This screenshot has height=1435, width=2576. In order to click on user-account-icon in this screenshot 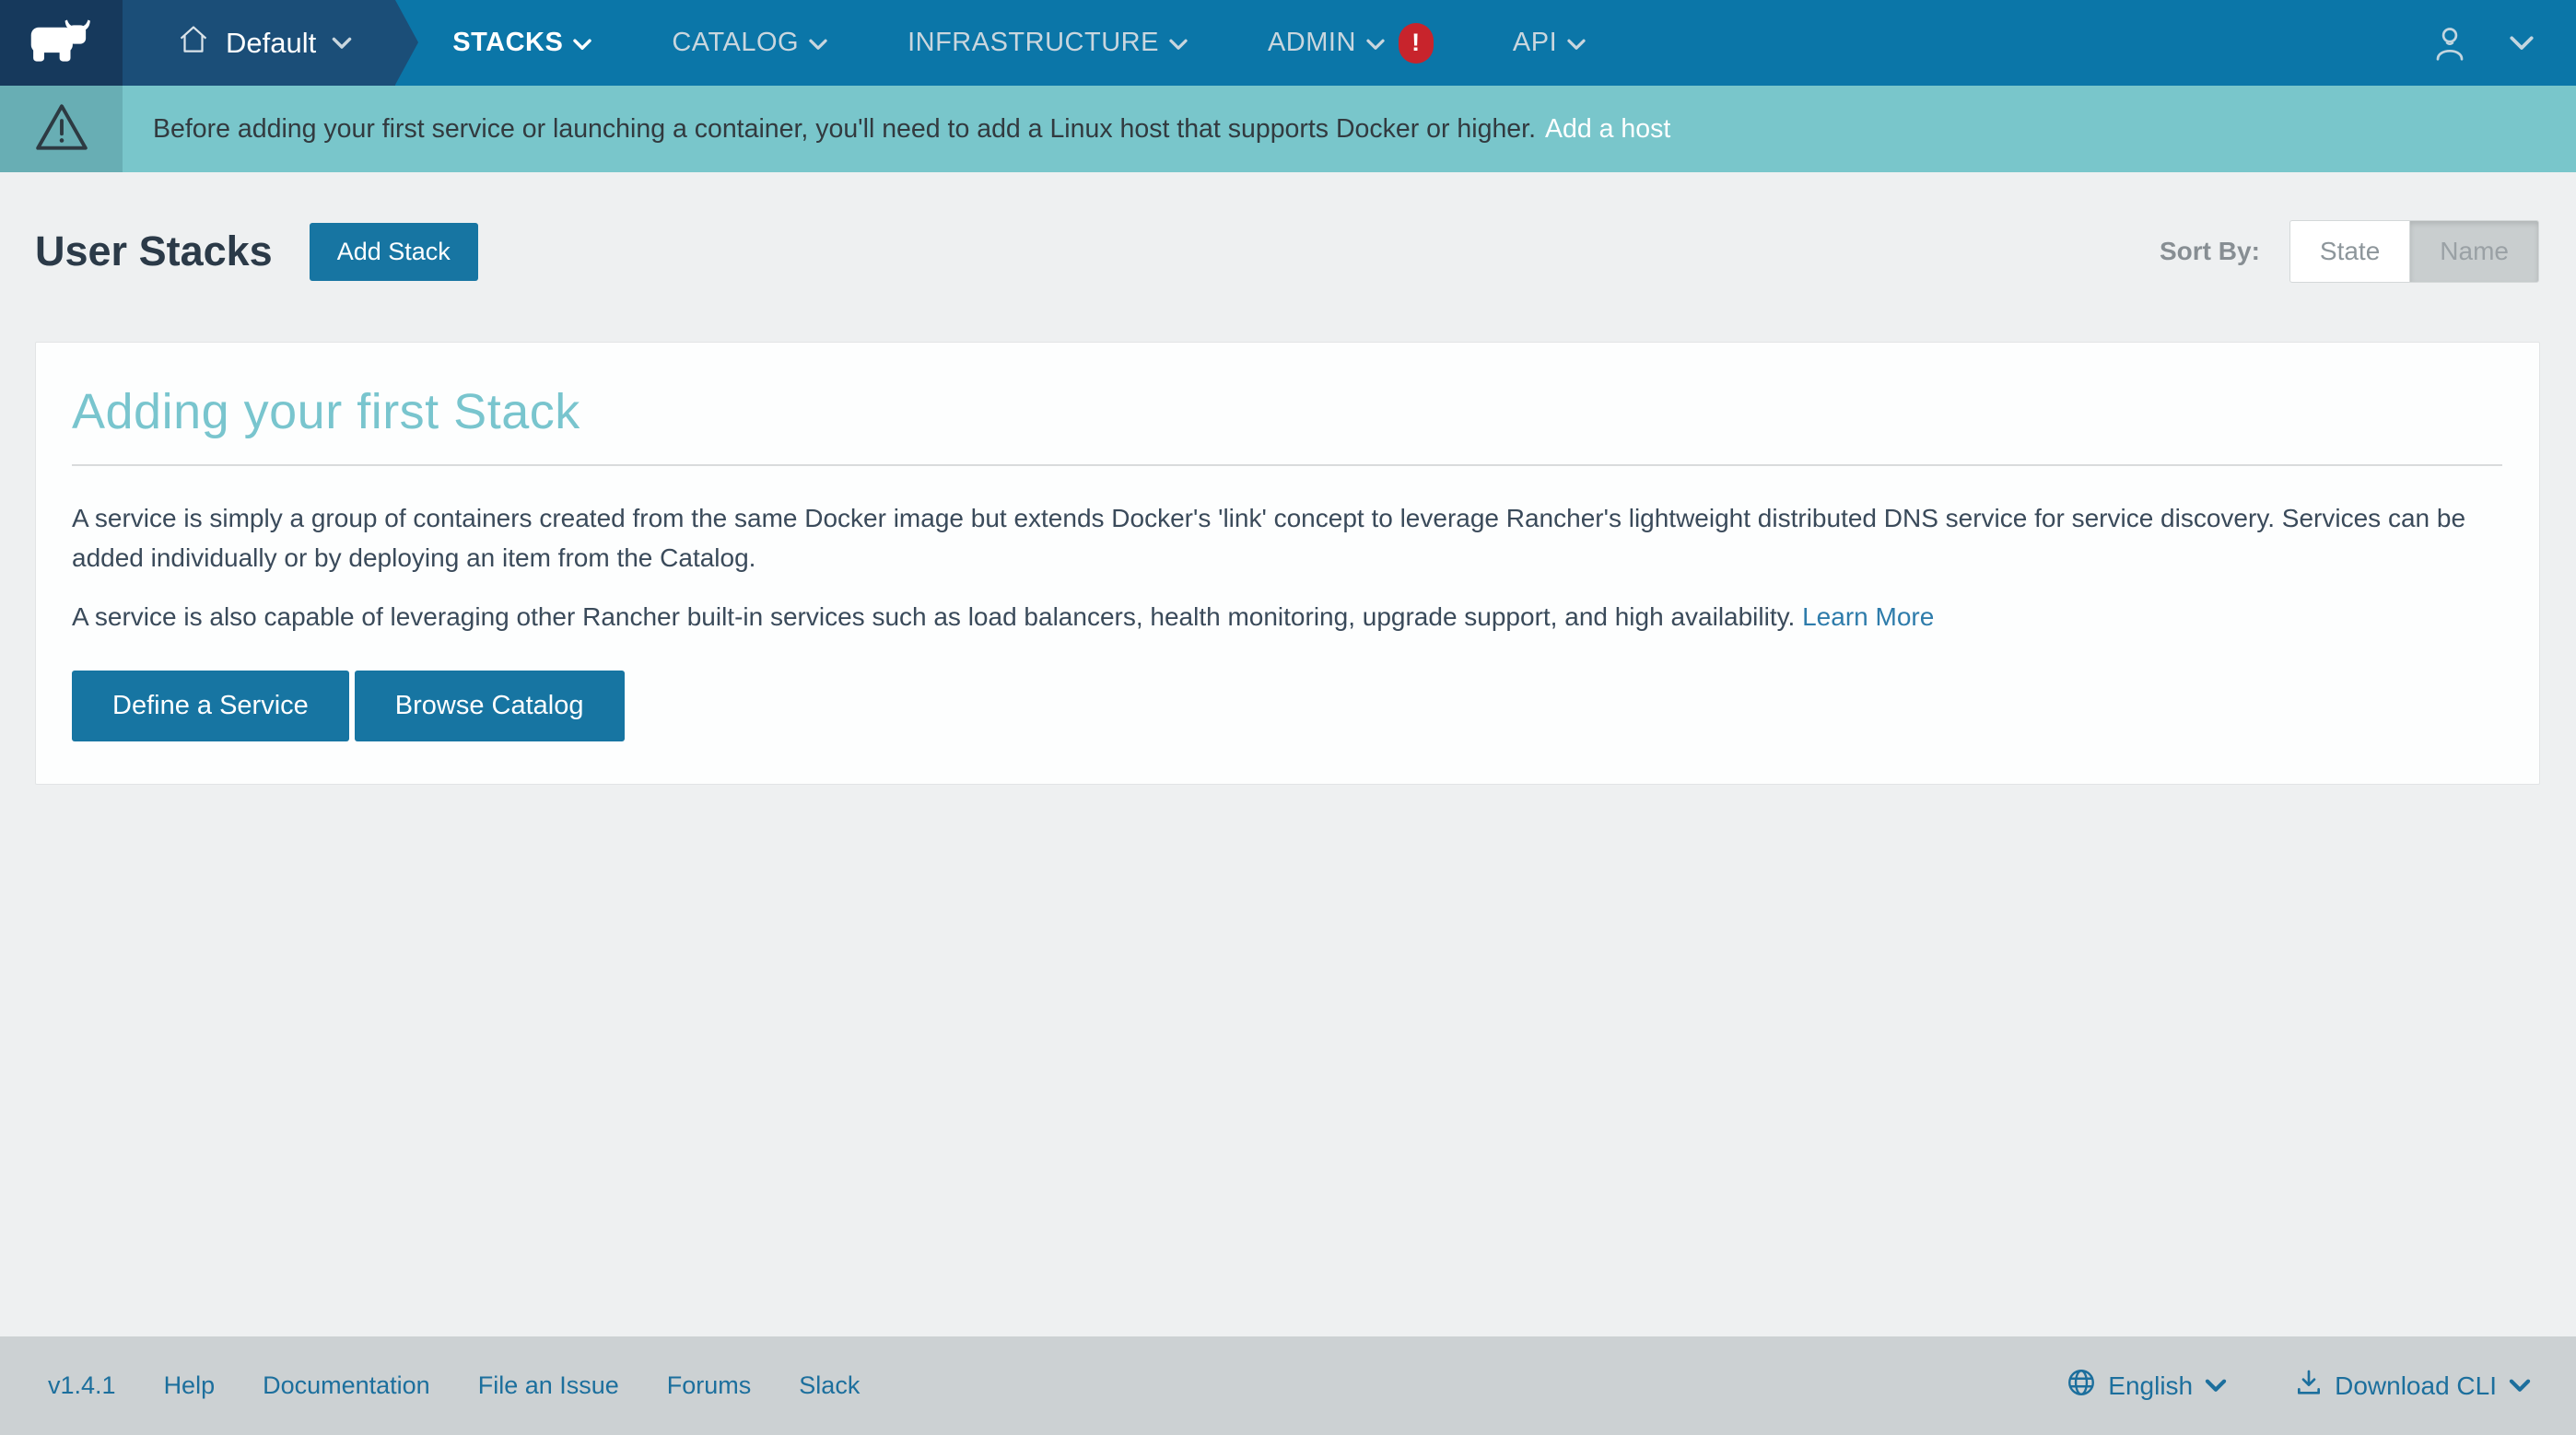, I will do `click(2450, 43)`.